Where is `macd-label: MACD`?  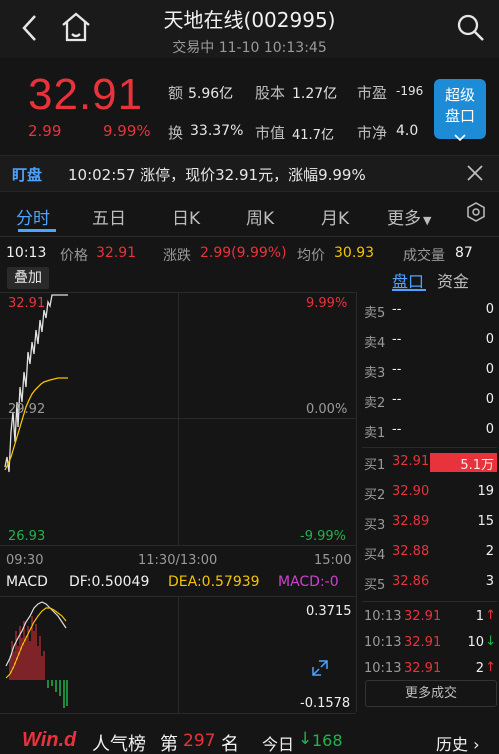 macd-label: MACD is located at coordinates (27, 582).